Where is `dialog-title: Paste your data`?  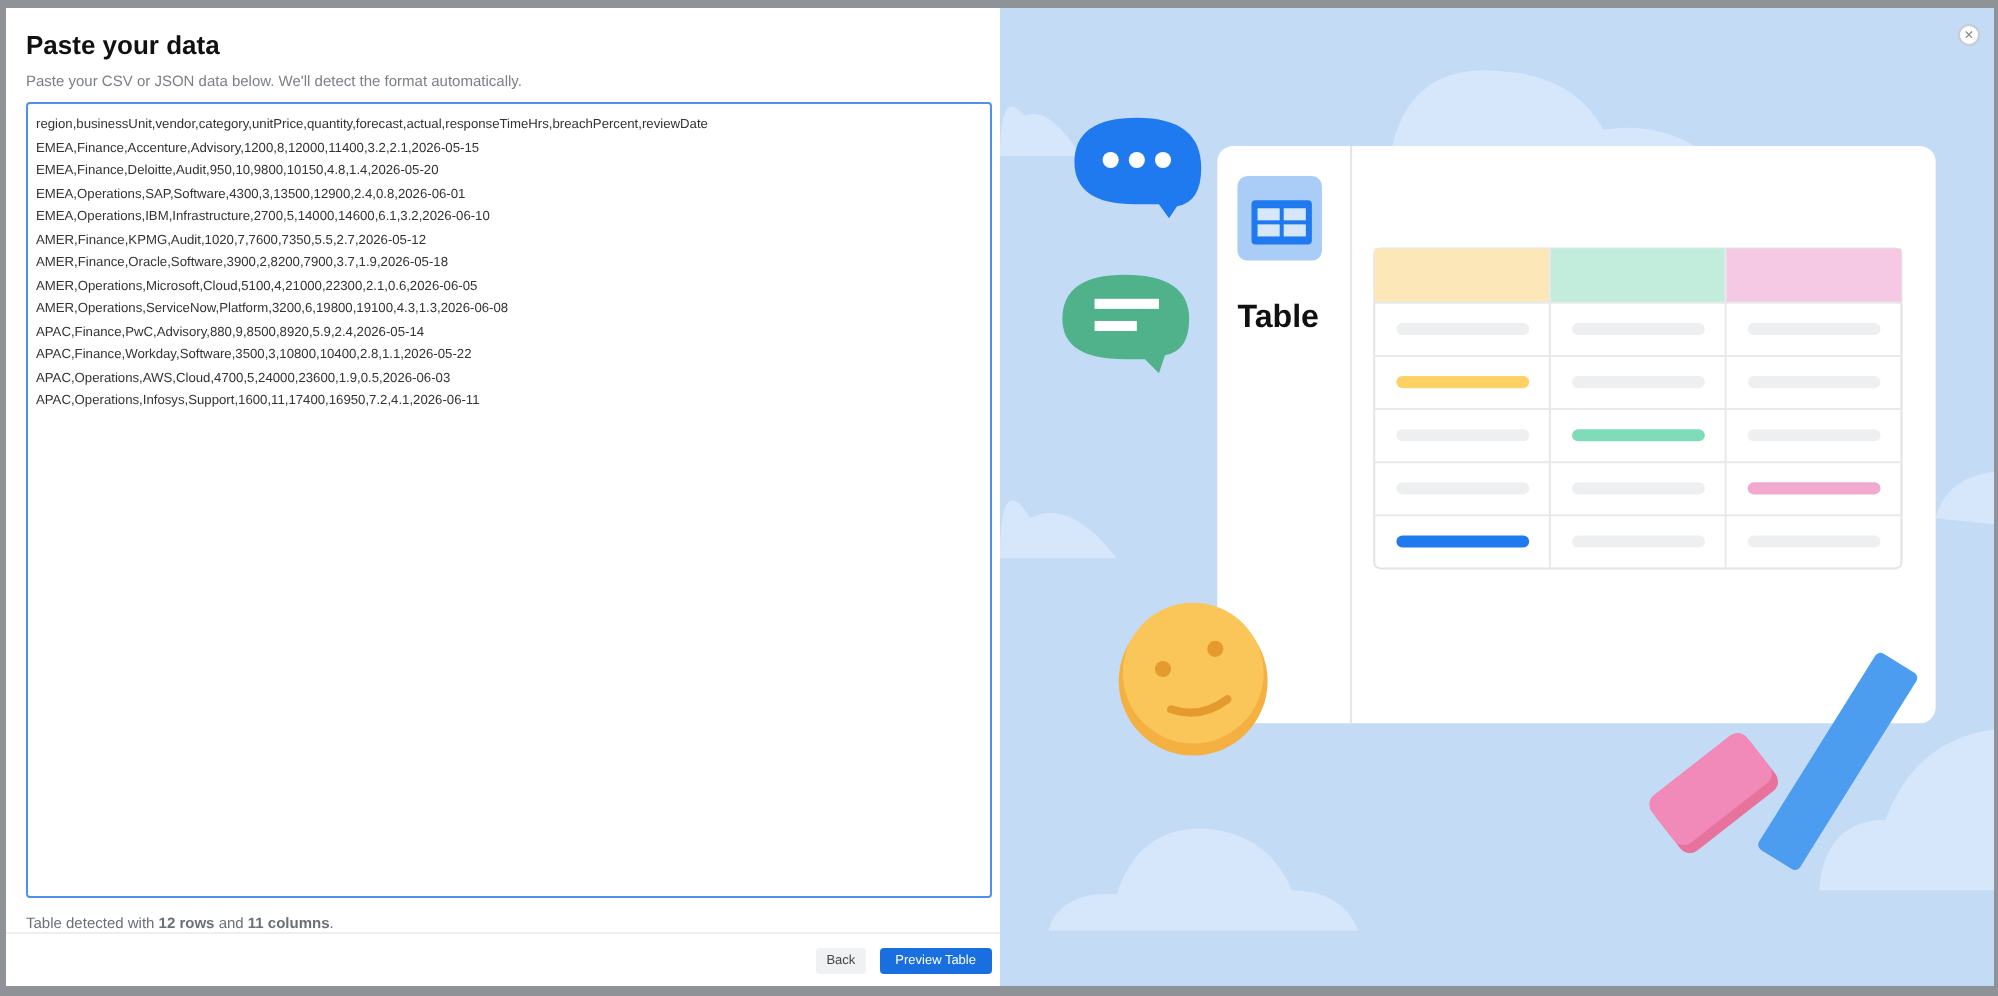
dialog-title: Paste your data is located at coordinates (124, 45).